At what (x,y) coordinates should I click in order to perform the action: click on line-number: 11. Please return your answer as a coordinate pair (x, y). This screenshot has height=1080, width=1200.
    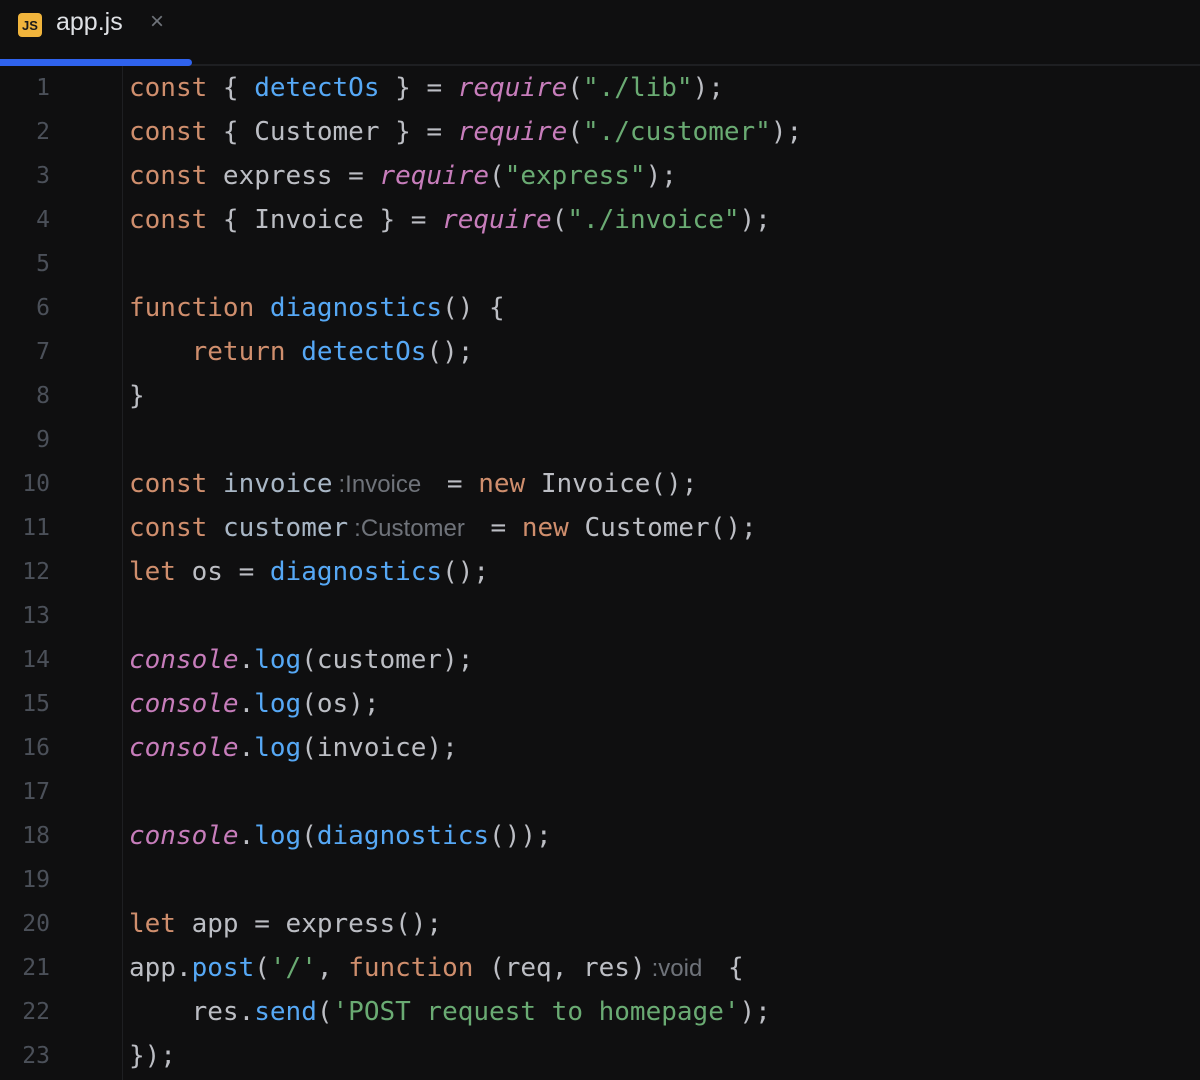
    Looking at the image, I should click on (36, 528).